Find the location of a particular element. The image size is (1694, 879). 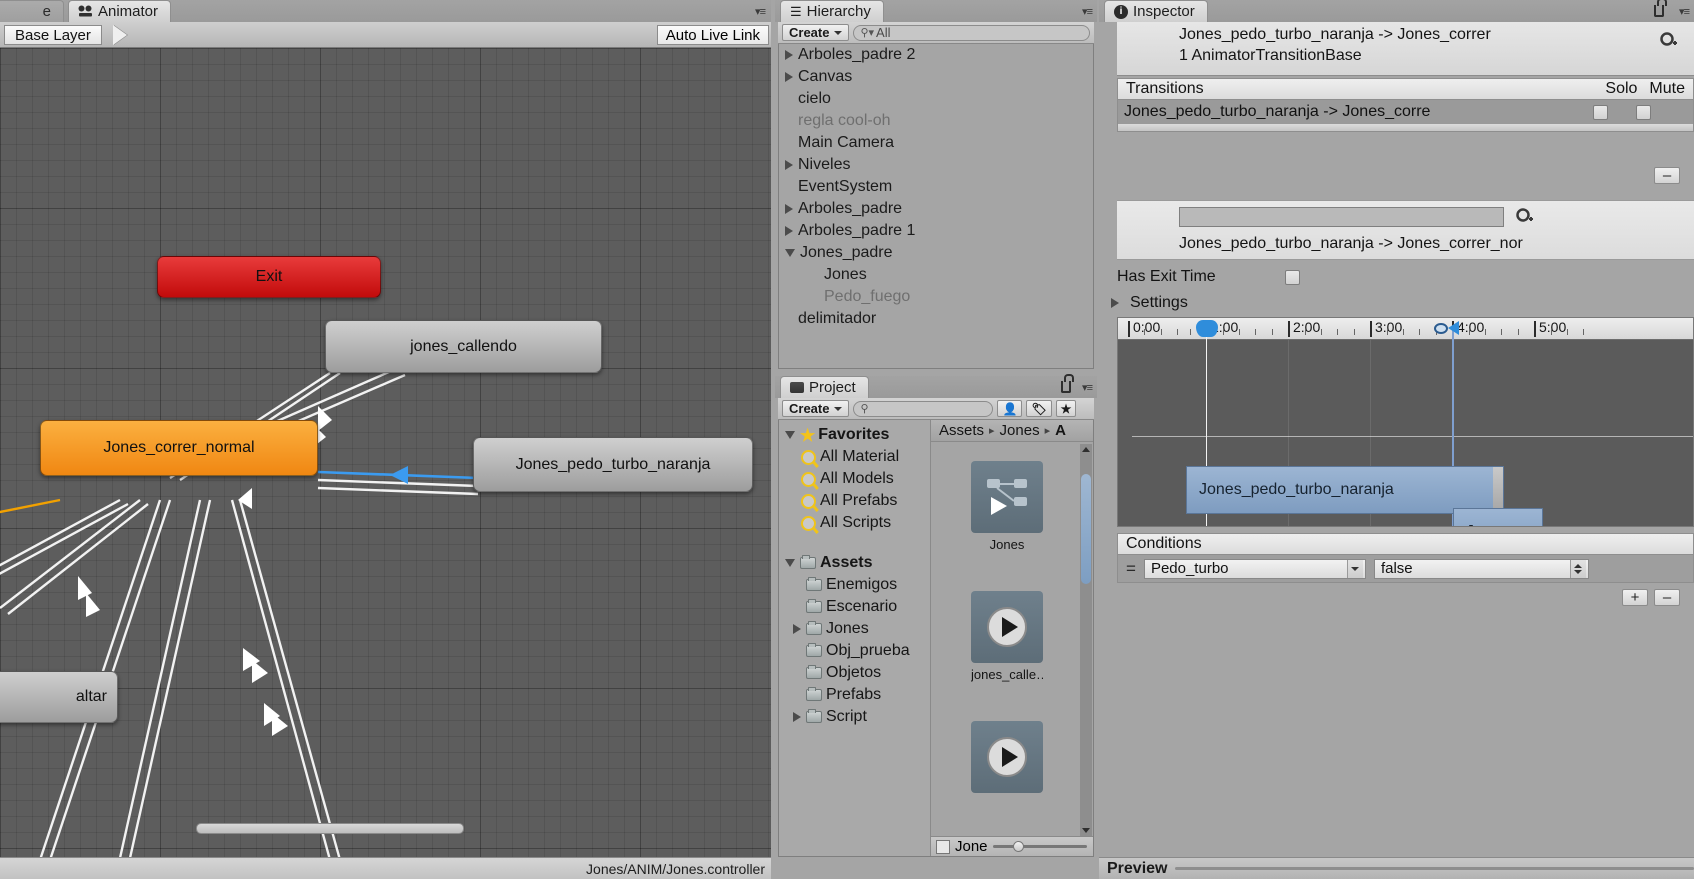

thumbnail-size-slider is located at coordinates (1039, 846).